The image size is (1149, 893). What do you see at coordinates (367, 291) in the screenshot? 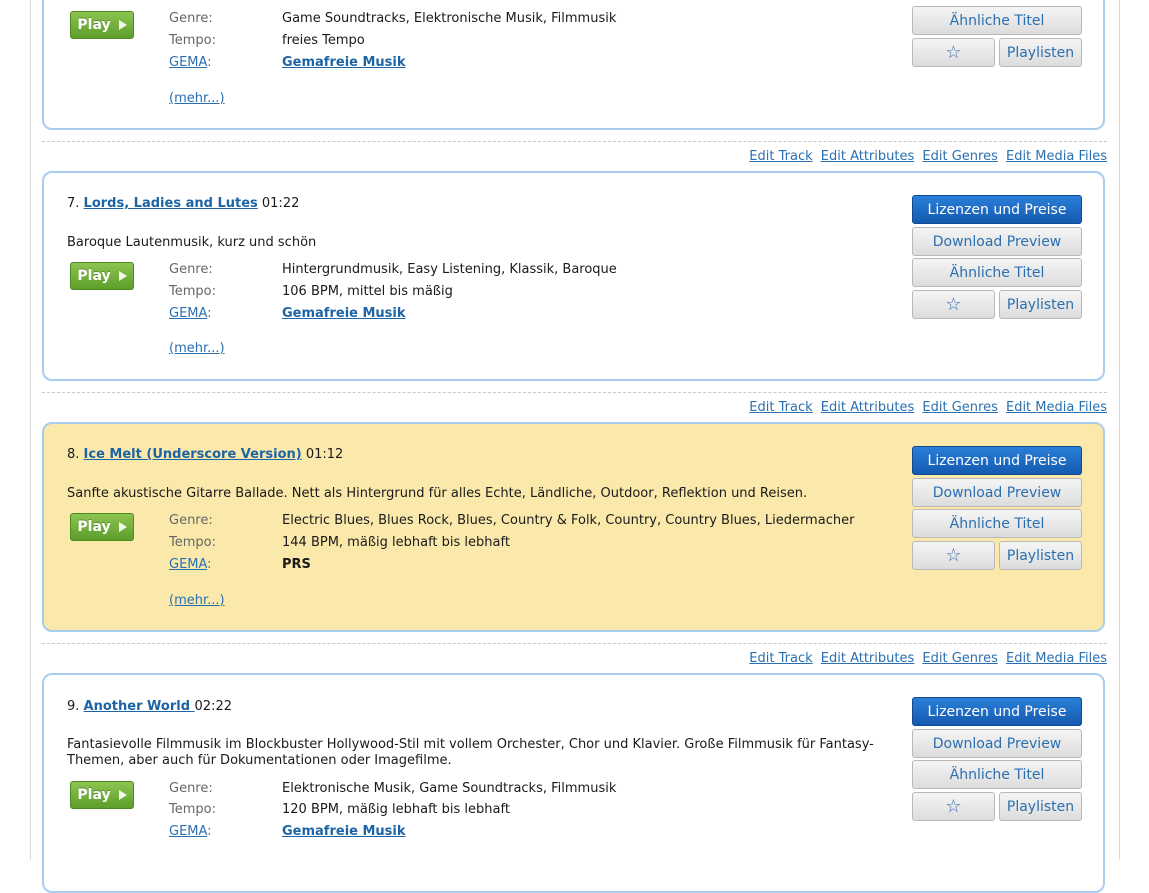
I see `tempo-value: 106 BPM, mittel bis mäßig` at bounding box center [367, 291].